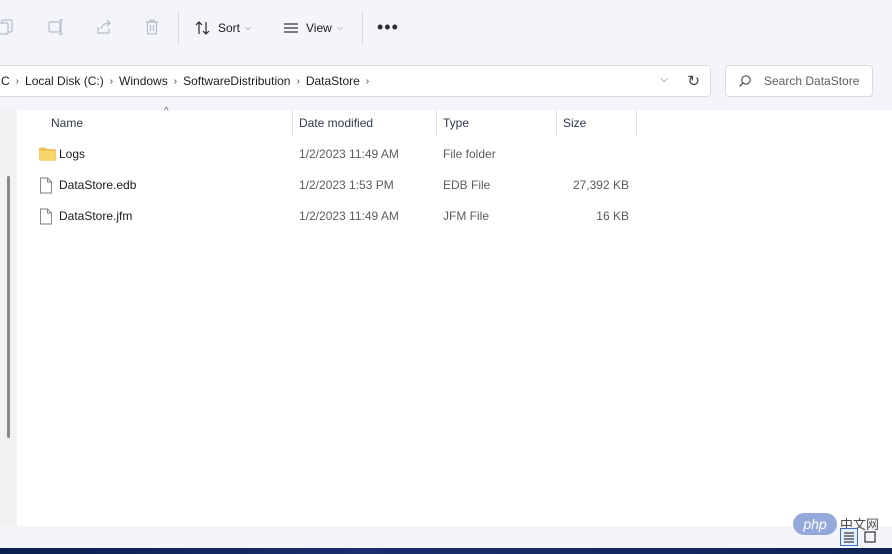  Describe the element at coordinates (456, 123) in the screenshot. I see `column-header-type: Type` at that location.